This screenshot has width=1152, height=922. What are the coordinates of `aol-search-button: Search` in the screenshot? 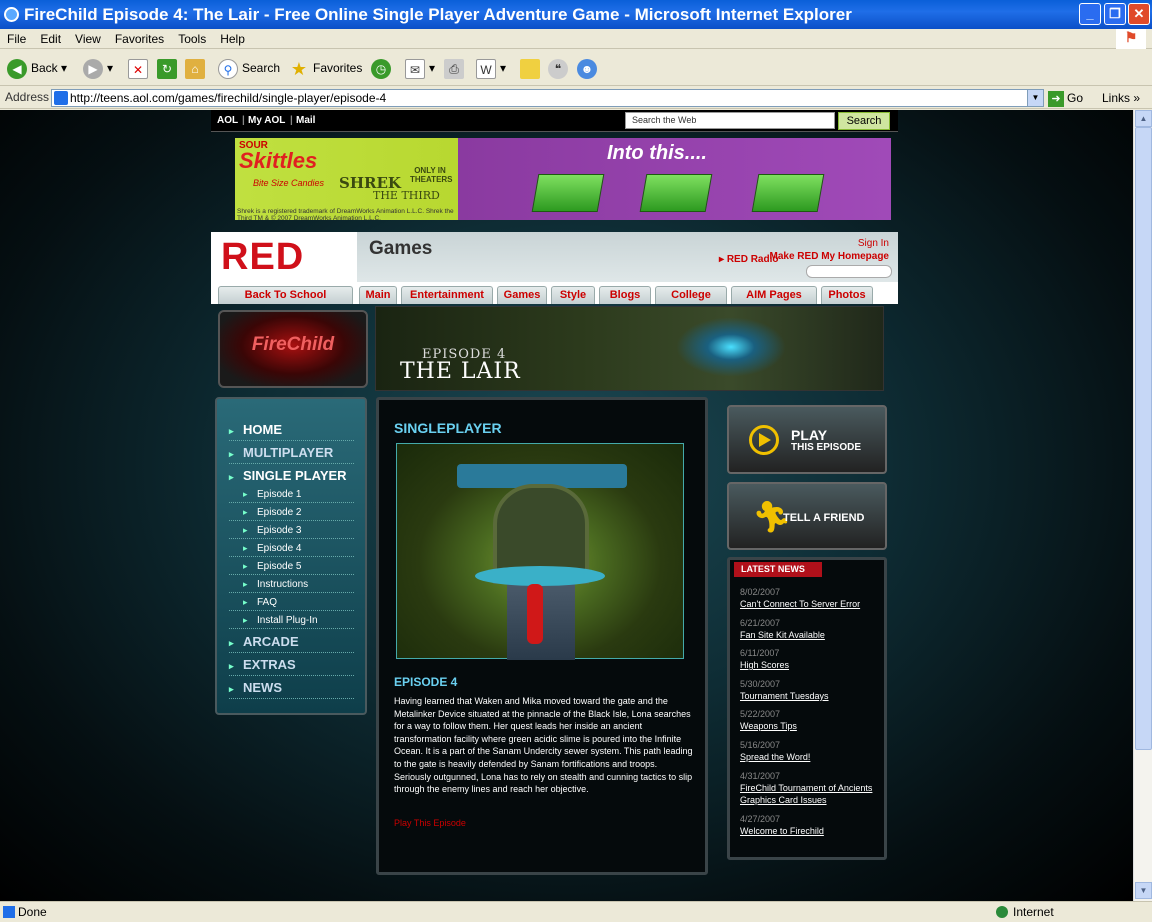 It's located at (864, 121).